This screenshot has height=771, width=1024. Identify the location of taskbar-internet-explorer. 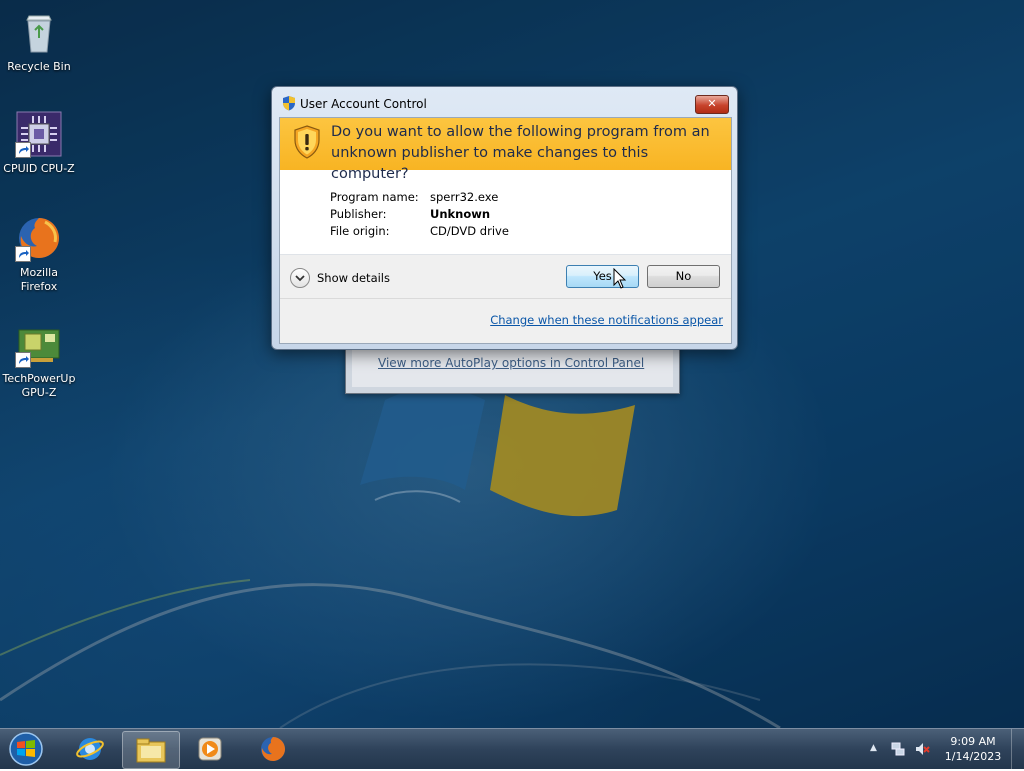
(90, 749).